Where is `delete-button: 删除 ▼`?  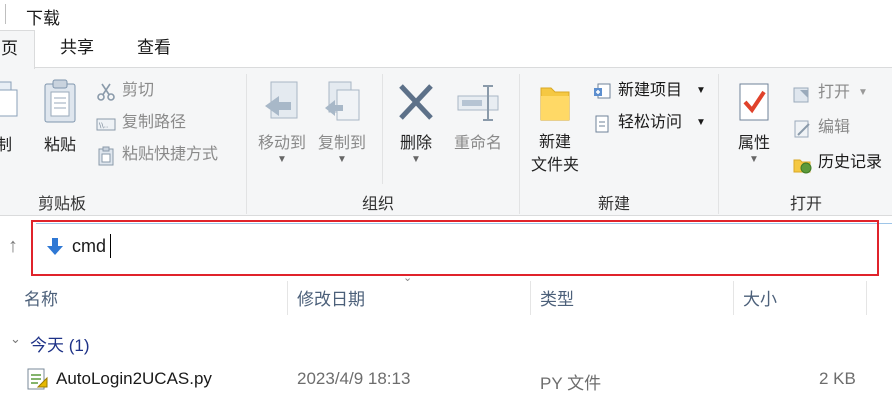 delete-button: 删除 ▼ is located at coordinates (416, 121).